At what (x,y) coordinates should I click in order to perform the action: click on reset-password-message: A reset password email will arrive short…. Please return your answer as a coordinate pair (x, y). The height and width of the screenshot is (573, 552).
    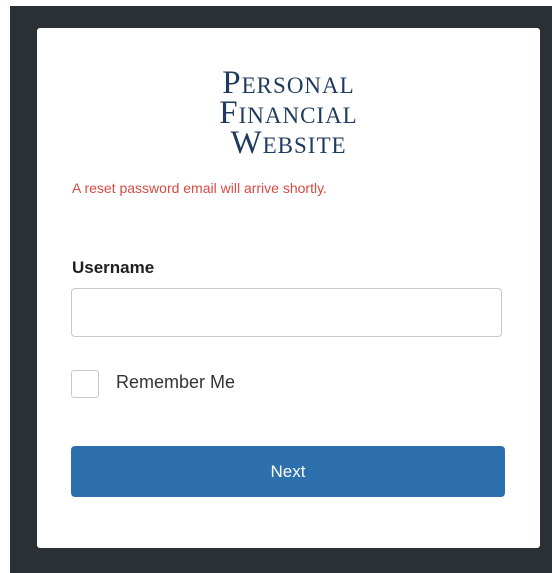
    Looking at the image, I should click on (199, 188).